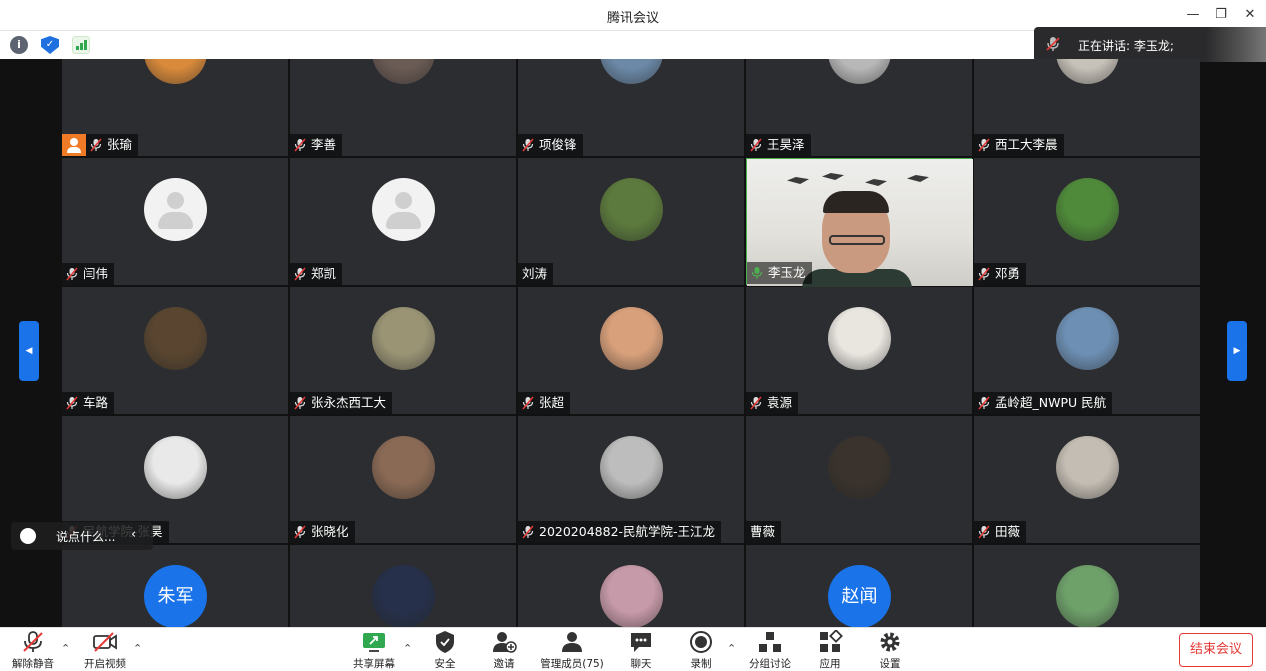  Describe the element at coordinates (88, 274) in the screenshot. I see `participant-name-tag: 闫伟` at that location.